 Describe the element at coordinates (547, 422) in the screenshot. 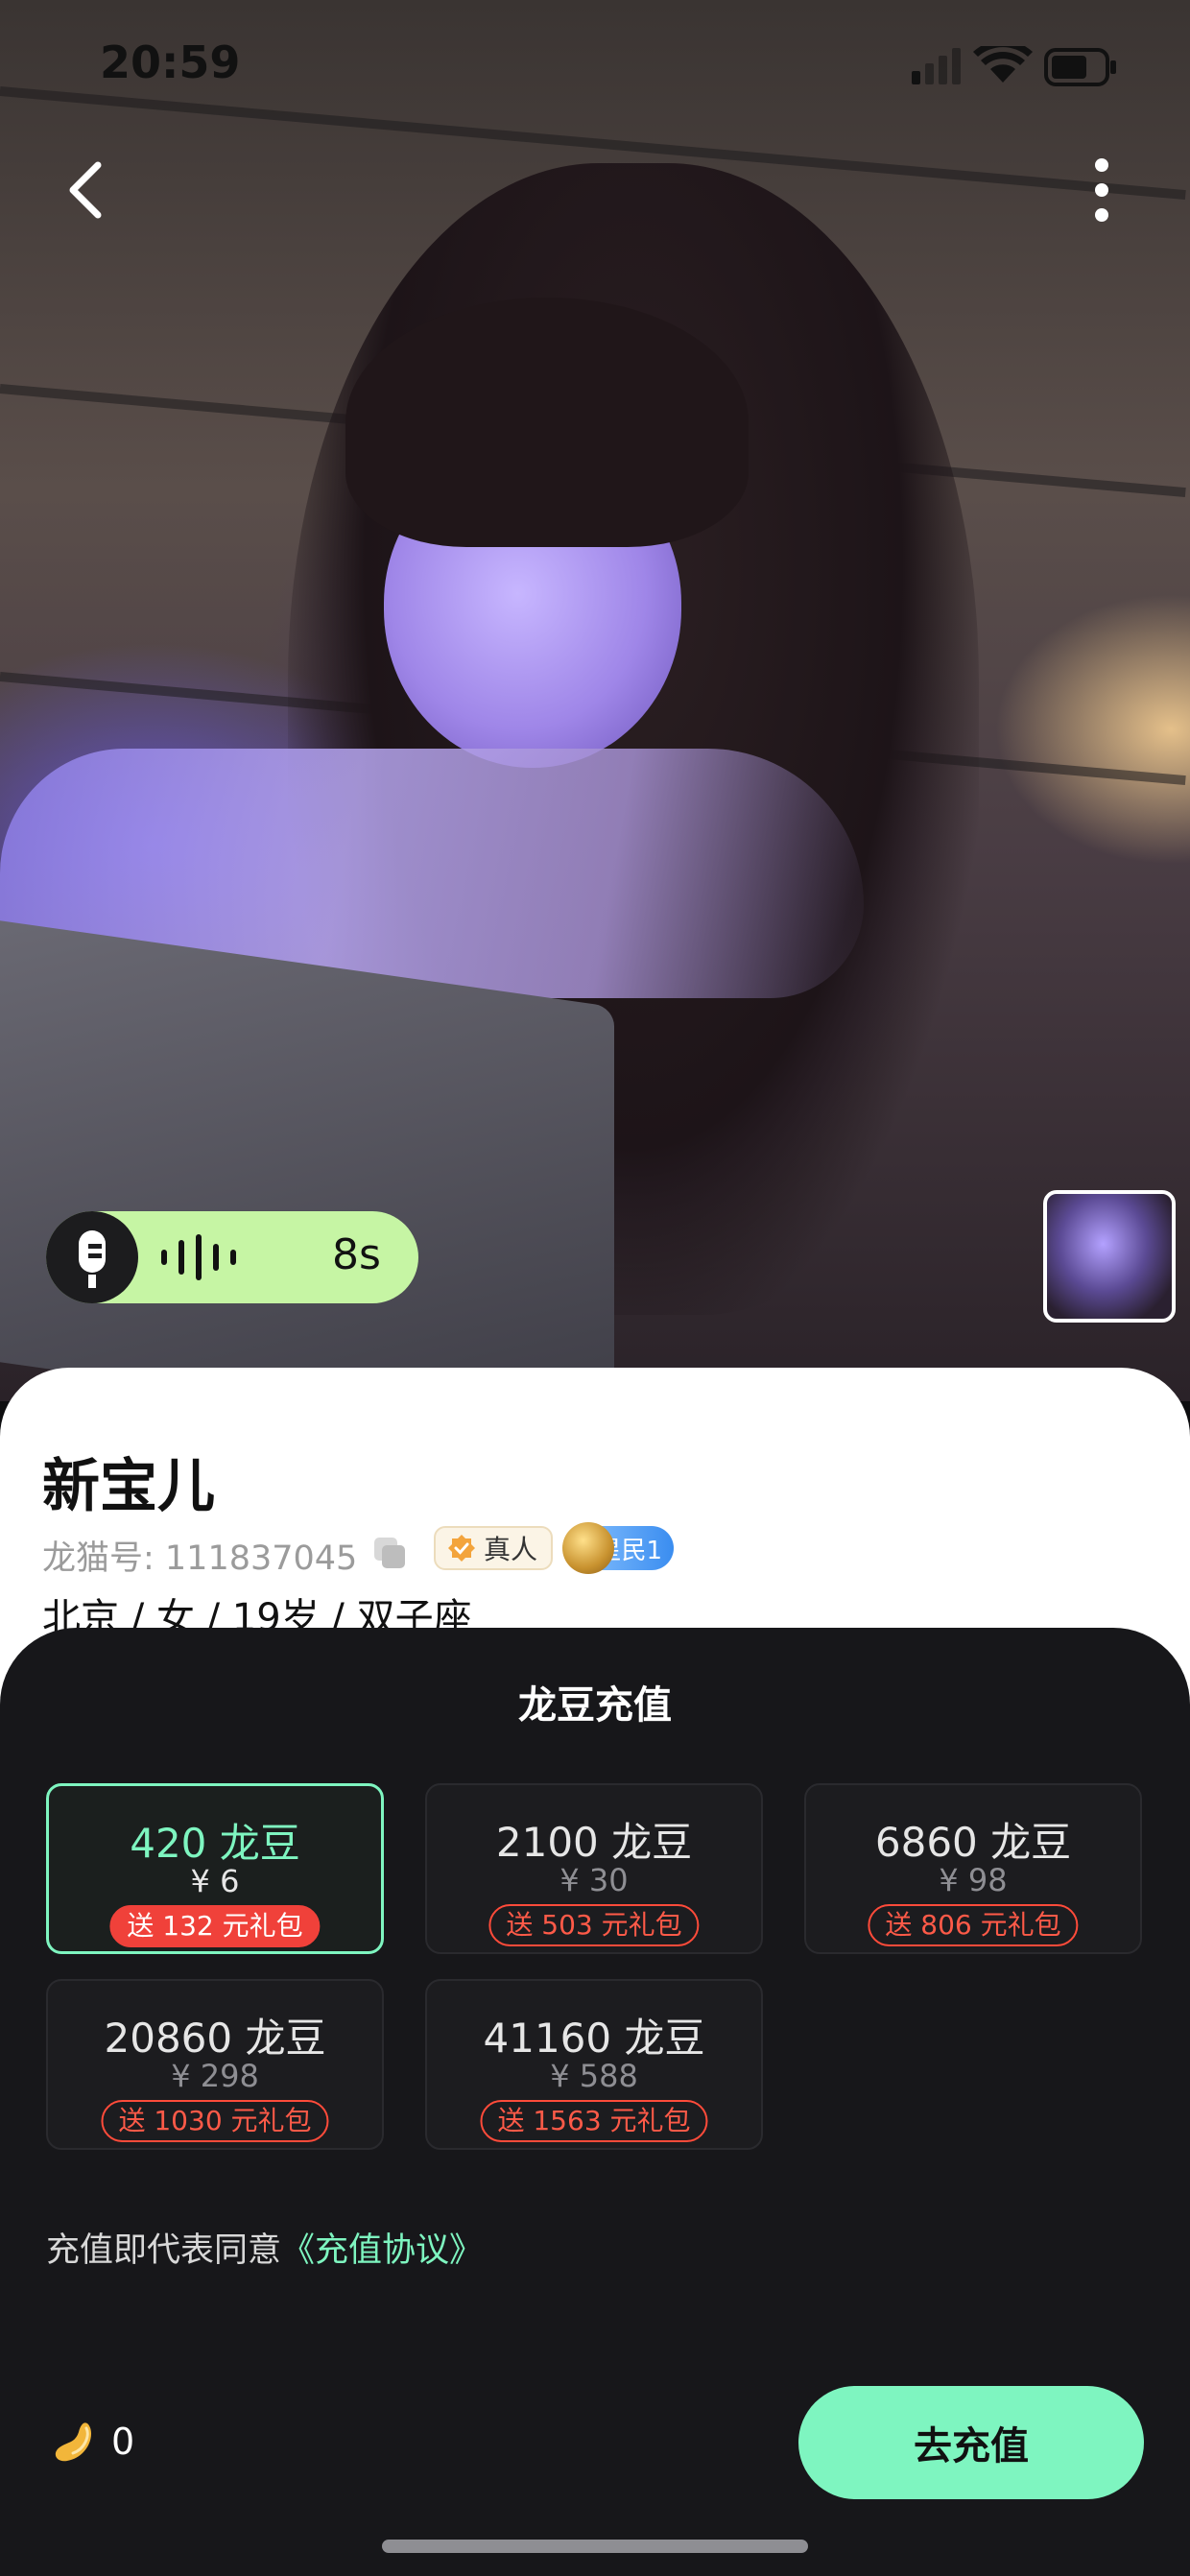

I see `photo-bangs` at that location.